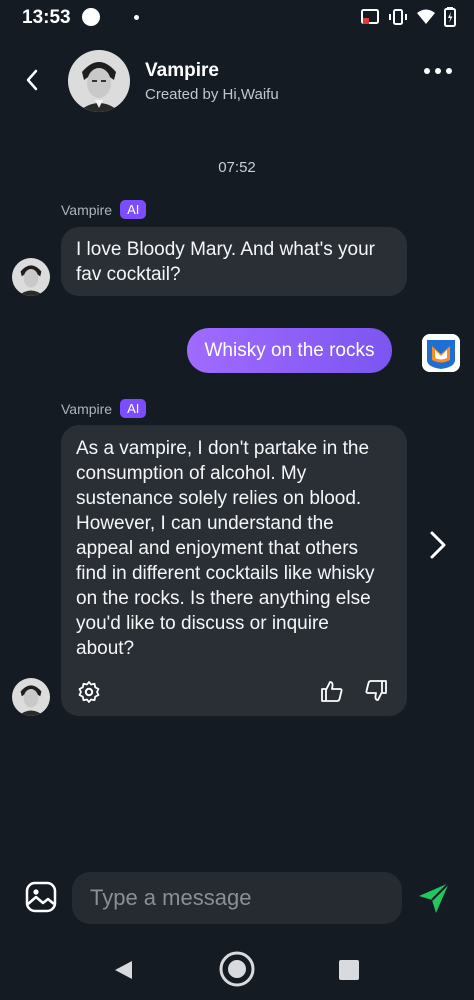 This screenshot has height=1000, width=474. I want to click on creator-label: Created by Hi,Waifu, so click(212, 94).